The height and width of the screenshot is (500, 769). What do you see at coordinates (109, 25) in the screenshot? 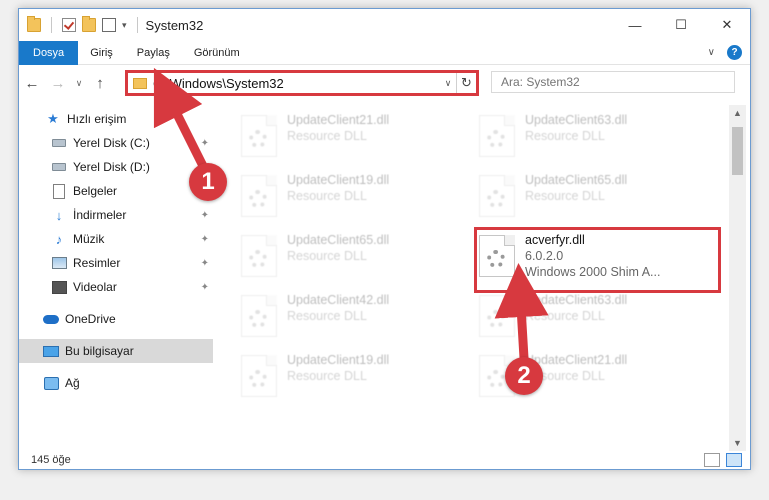
I see `customize-toolbar-icon` at bounding box center [109, 25].